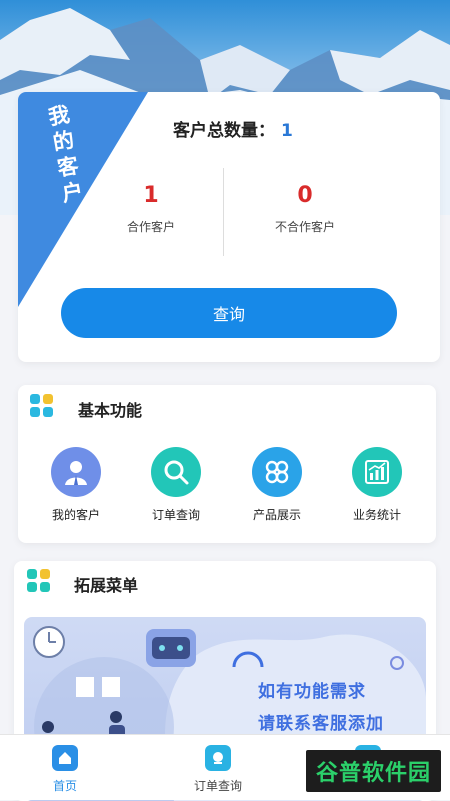  What do you see at coordinates (106, 585) in the screenshot?
I see `extended-menu-title: 拓展菜单` at bounding box center [106, 585].